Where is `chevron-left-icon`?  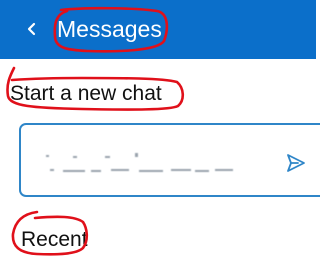 chevron-left-icon is located at coordinates (31, 29).